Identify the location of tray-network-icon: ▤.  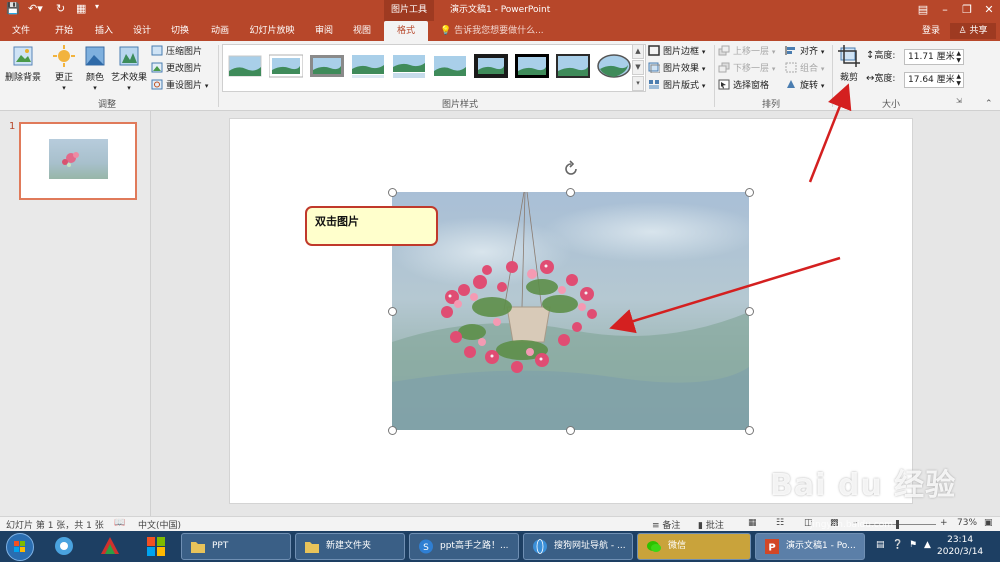
(880, 545).